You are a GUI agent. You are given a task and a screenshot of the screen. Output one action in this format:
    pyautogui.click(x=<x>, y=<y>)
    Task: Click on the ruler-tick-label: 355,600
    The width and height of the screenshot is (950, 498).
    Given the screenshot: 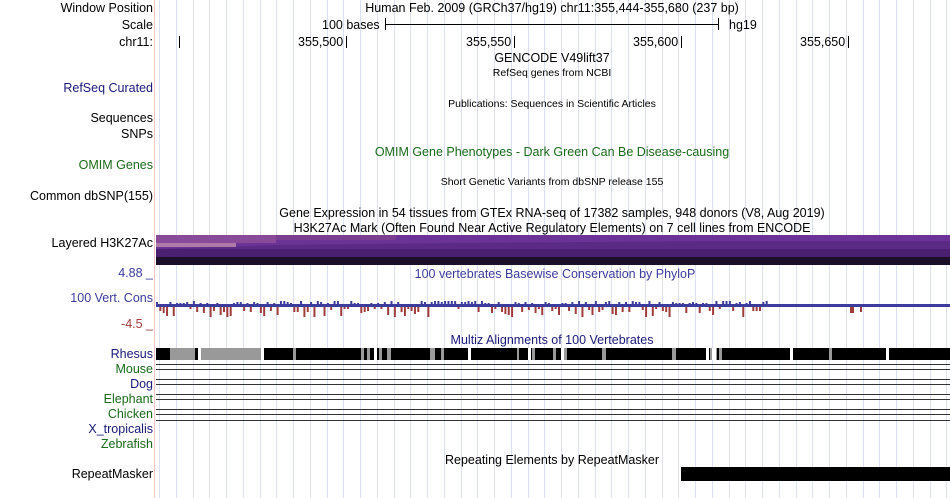 What is the action you would take?
    pyautogui.click(x=656, y=42)
    